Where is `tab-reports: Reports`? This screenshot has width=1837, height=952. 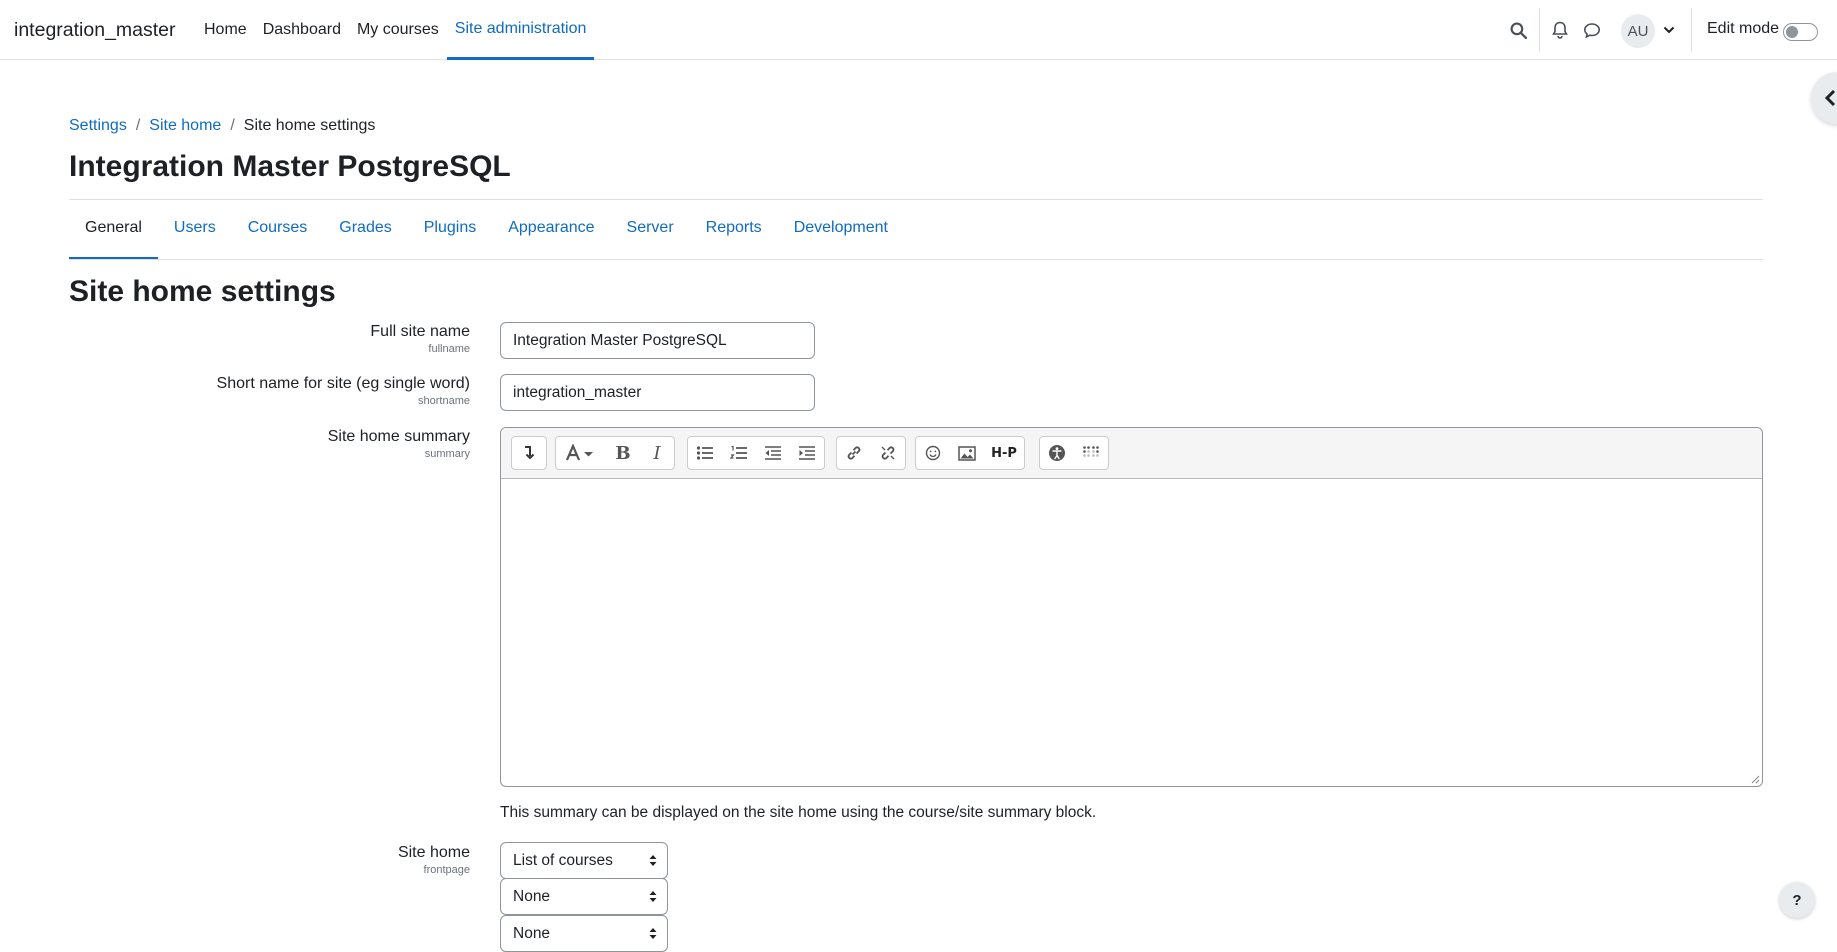 tab-reports: Reports is located at coordinates (734, 230).